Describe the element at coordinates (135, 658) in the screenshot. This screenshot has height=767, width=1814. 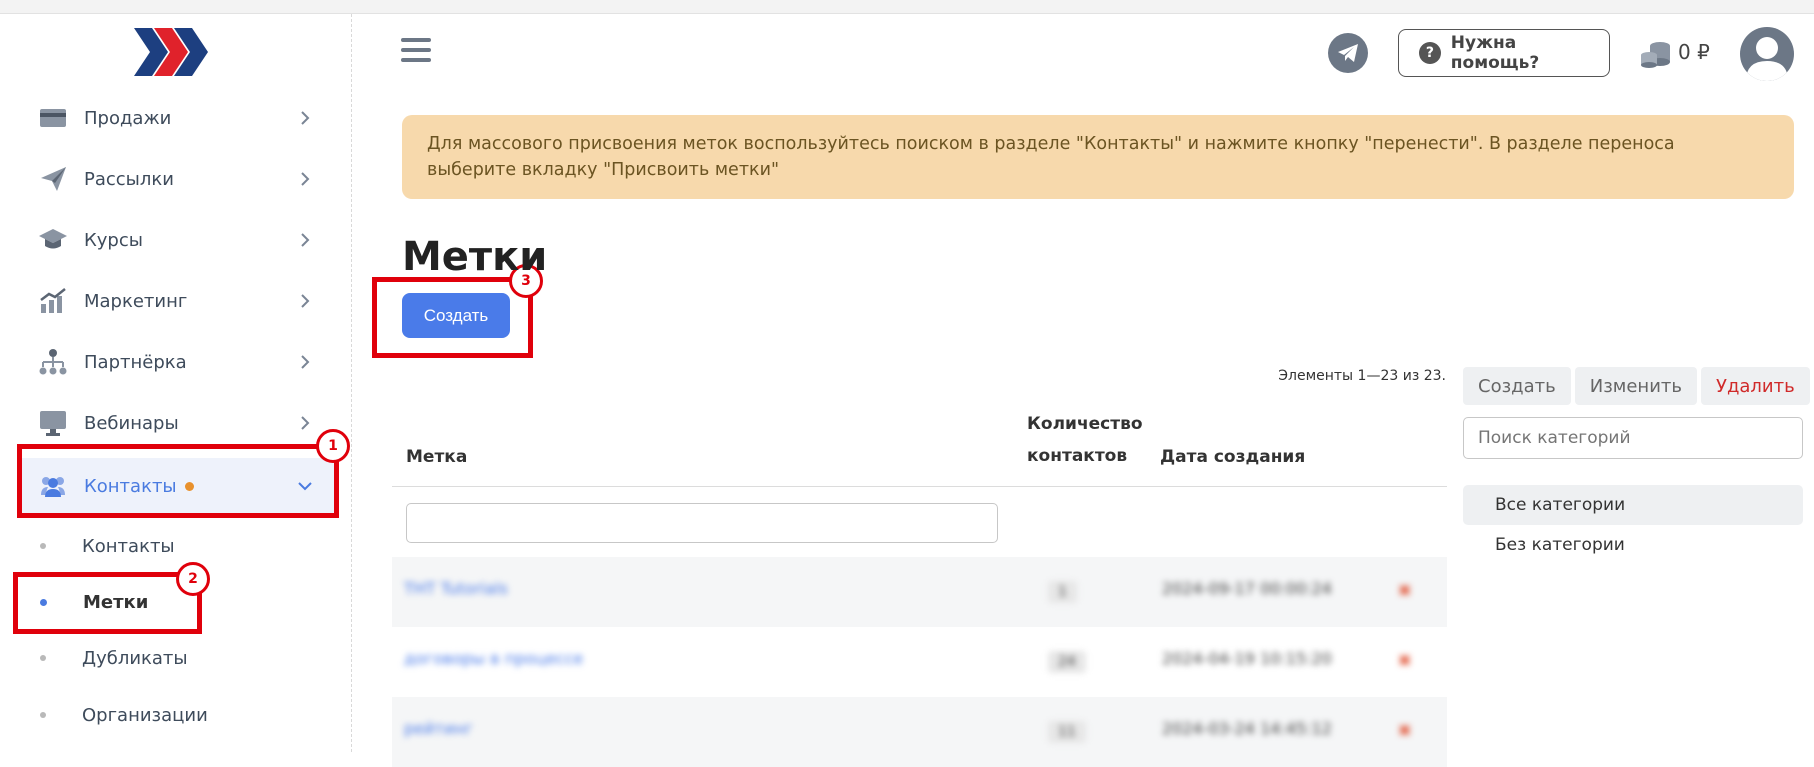
I see `submenu-item-label: Дубликаты` at that location.